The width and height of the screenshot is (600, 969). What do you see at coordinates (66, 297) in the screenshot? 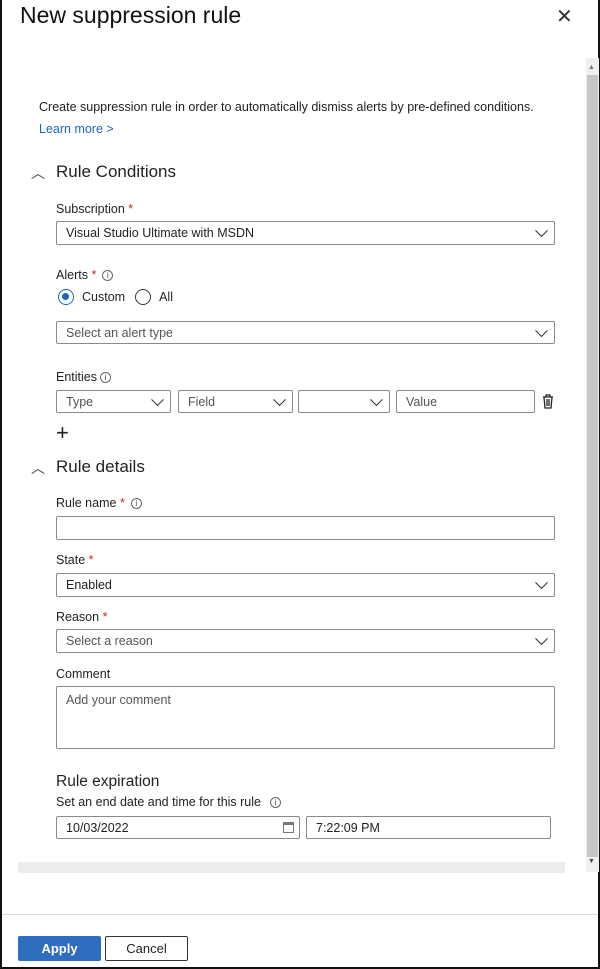
I see `radio-custom` at bounding box center [66, 297].